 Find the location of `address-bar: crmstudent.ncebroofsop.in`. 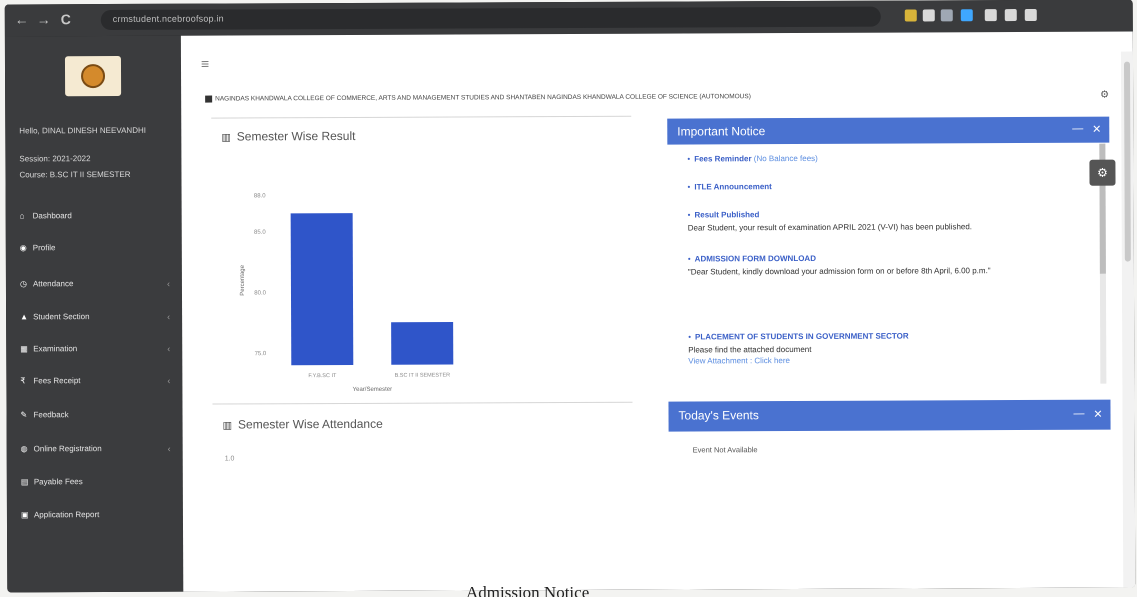

address-bar: crmstudent.ncebroofsop.in is located at coordinates (490, 18).